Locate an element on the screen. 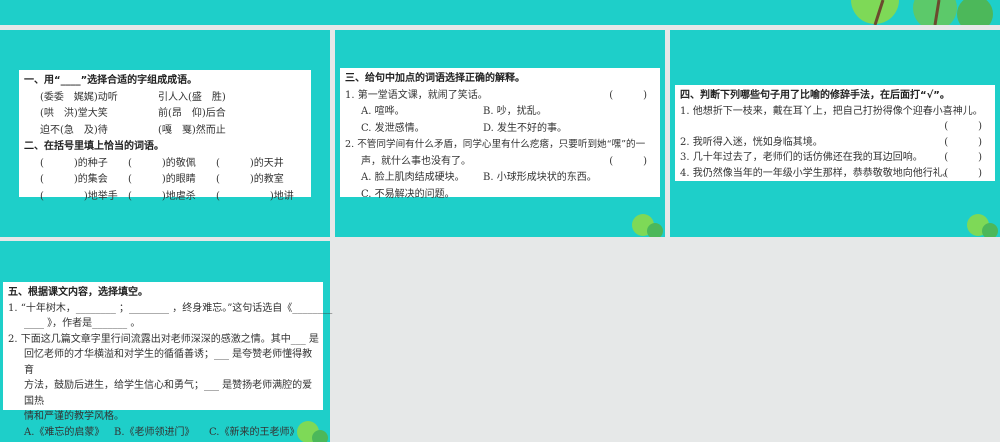 Image resolution: width=1000 pixels, height=442 pixels. section-heading: 一、用“____”选择合适的字组成成语。 is located at coordinates (111, 80).